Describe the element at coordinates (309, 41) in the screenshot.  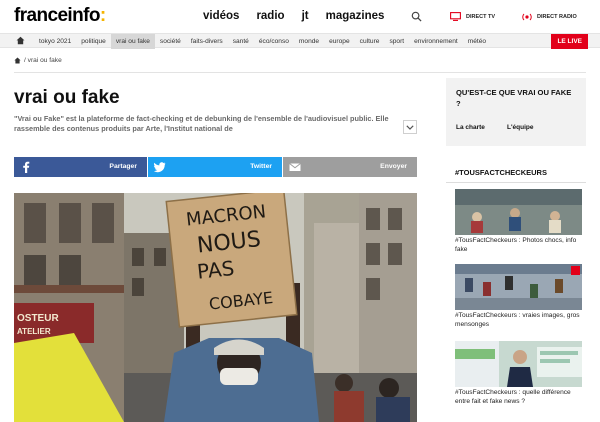
I see `section-nav-item: monde` at that location.